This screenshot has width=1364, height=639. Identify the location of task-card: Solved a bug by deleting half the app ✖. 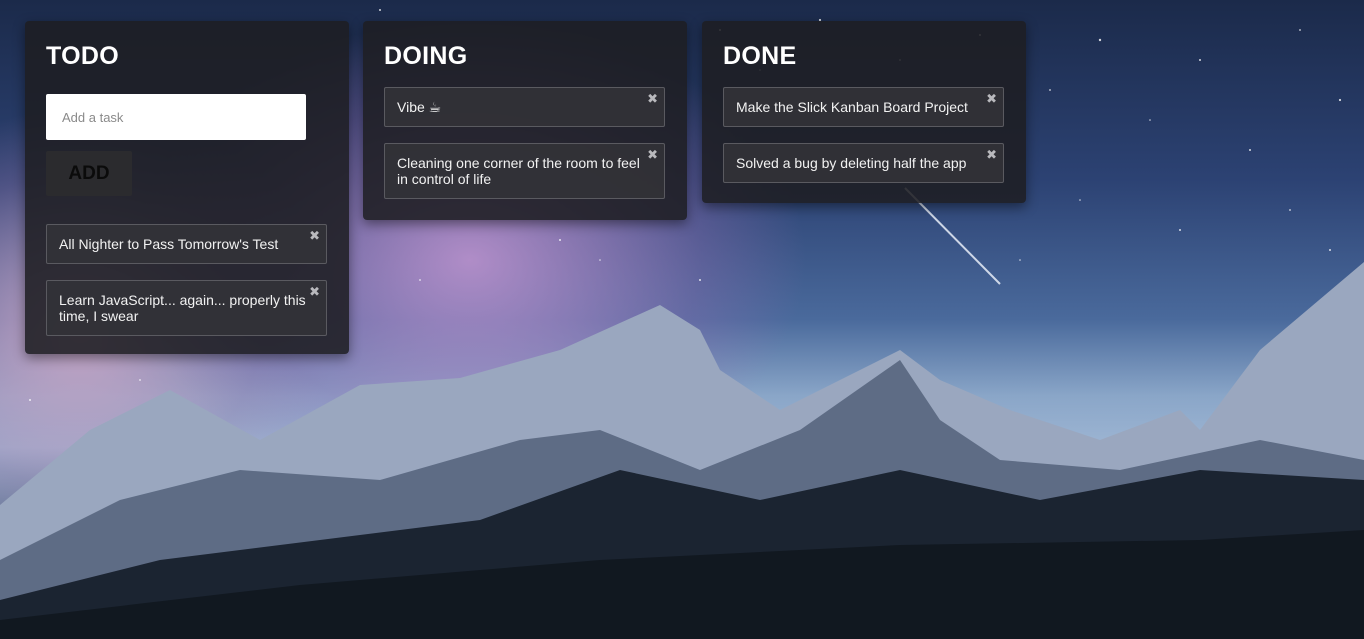
(863, 163).